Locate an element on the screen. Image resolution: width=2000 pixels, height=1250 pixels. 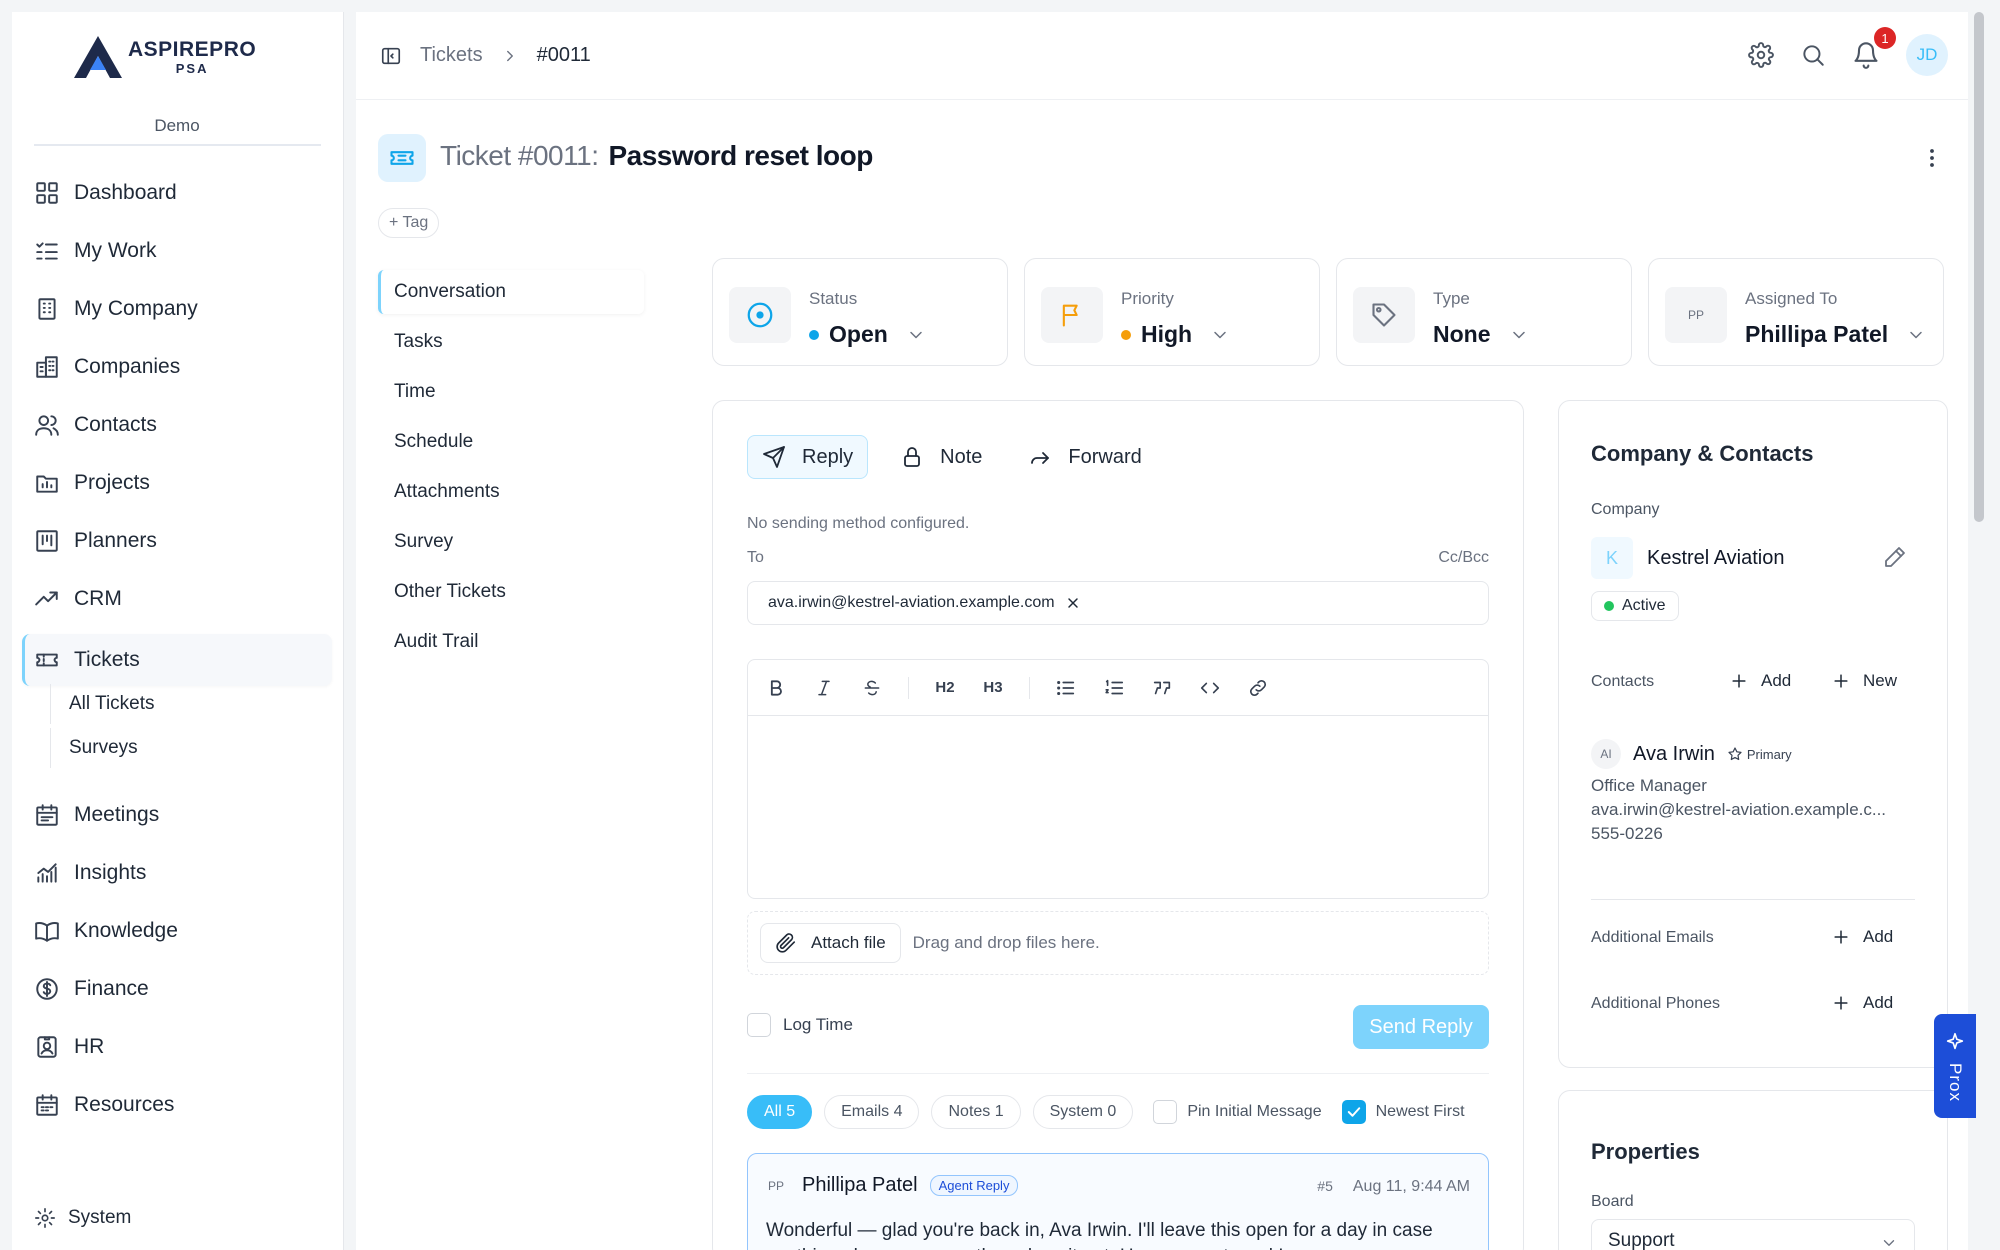
newest-first-option: Newest First is located at coordinates (1403, 1112).